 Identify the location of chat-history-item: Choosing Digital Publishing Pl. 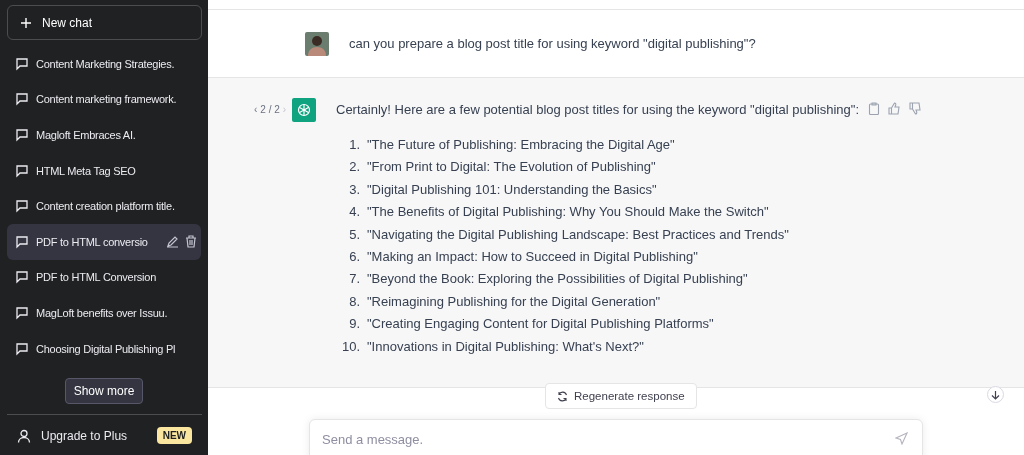
(104, 348).